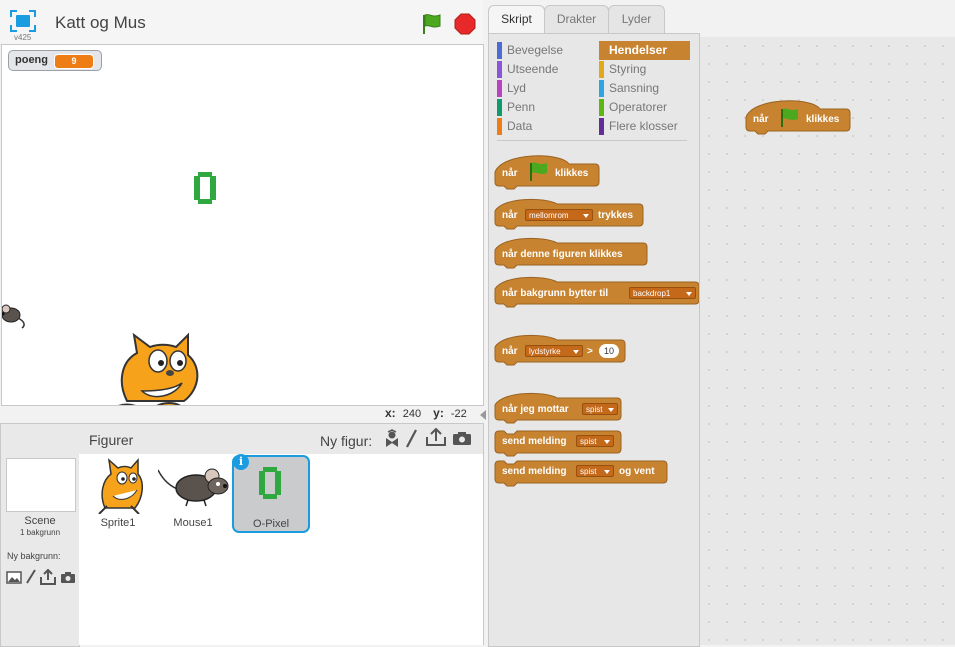 The height and width of the screenshot is (647, 955). What do you see at coordinates (118, 523) in the screenshot?
I see `sprite-name: Sprite1` at bounding box center [118, 523].